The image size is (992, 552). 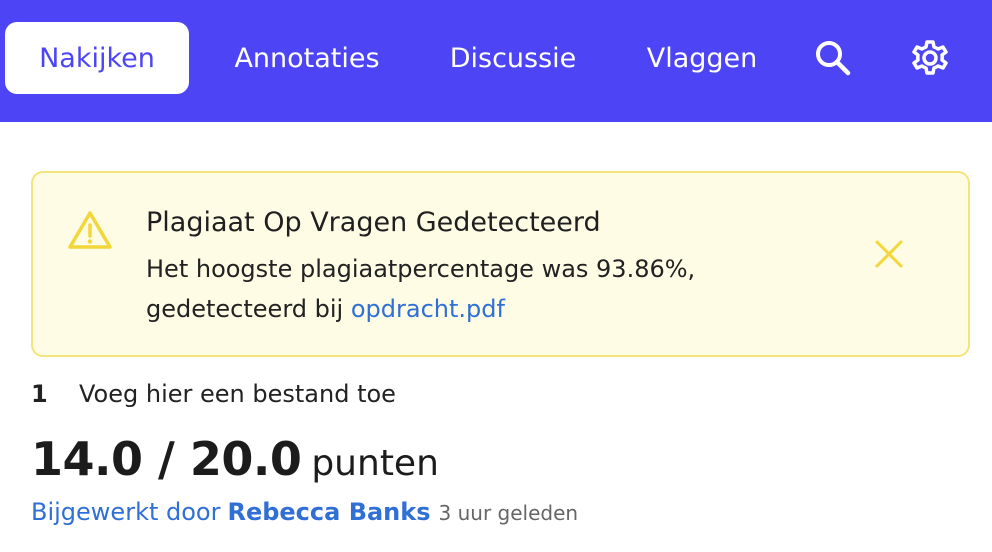 I want to click on alert-close-button, so click(x=889, y=254).